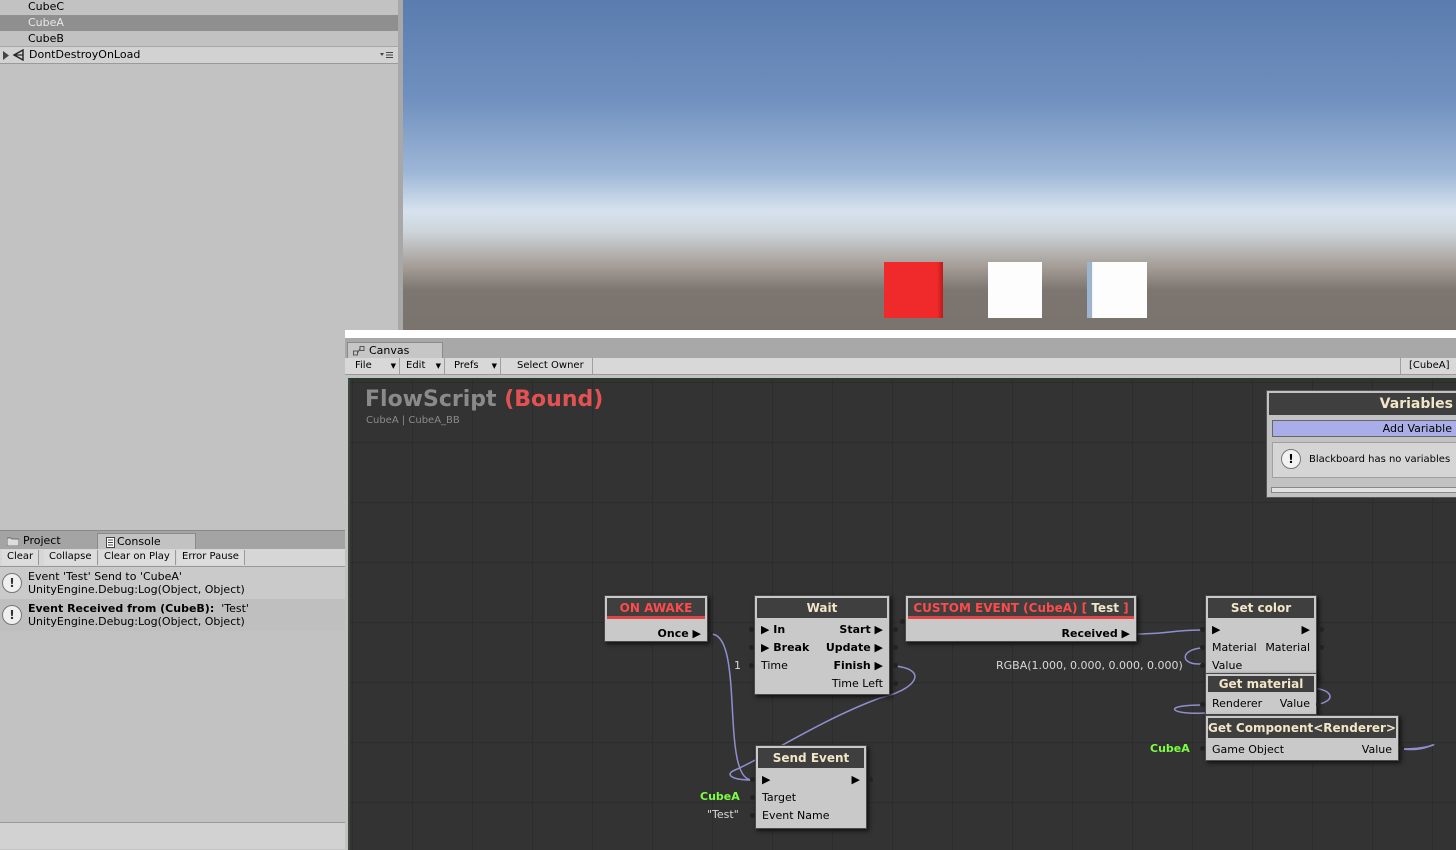  I want to click on link-material-loop, so click(1193, 656).